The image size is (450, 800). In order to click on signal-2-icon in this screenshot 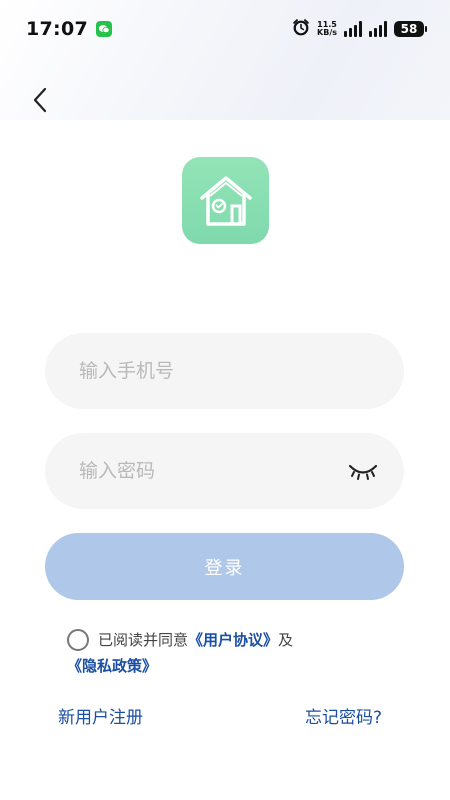, I will do `click(378, 29)`.